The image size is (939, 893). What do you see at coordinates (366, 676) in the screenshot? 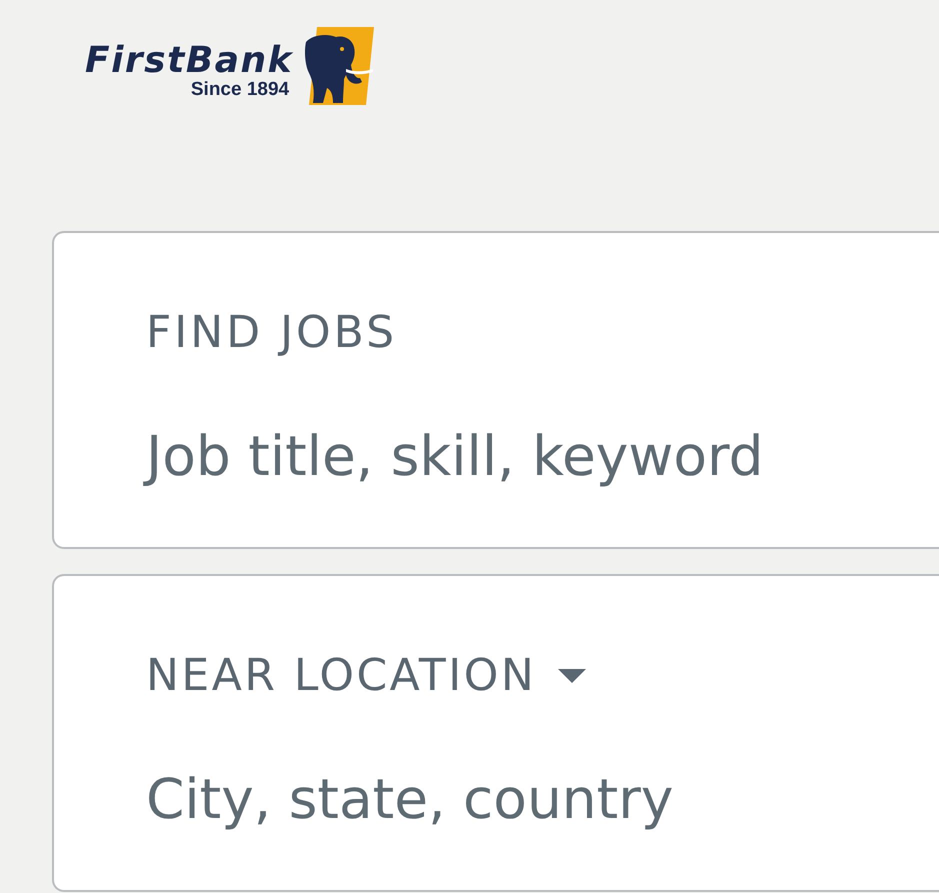
I see `location-dropdown: NEAR LOCATION` at bounding box center [366, 676].